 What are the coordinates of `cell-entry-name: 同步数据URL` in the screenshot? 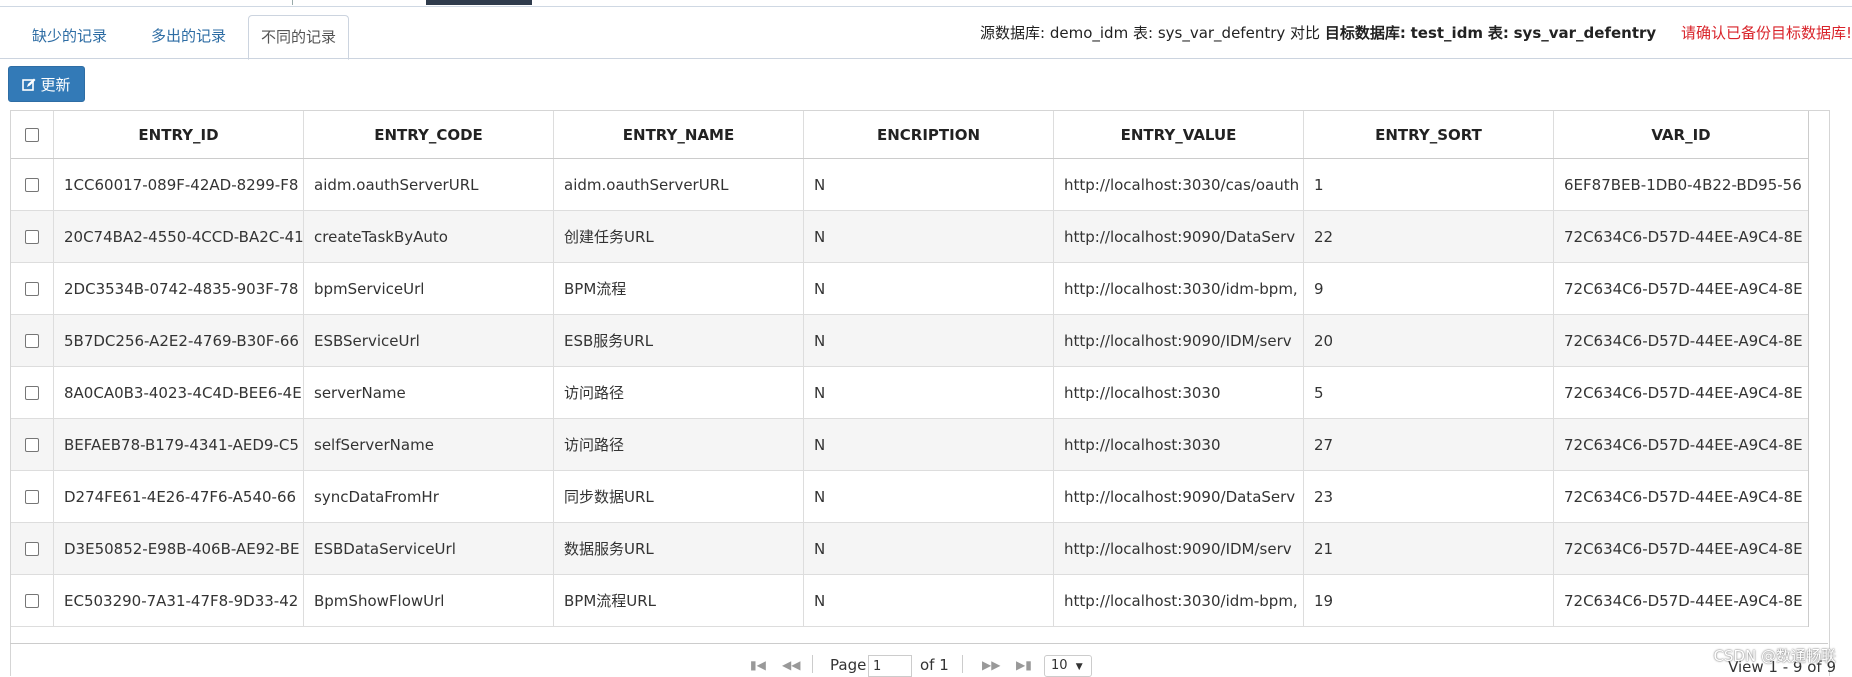 It's located at (679, 496).